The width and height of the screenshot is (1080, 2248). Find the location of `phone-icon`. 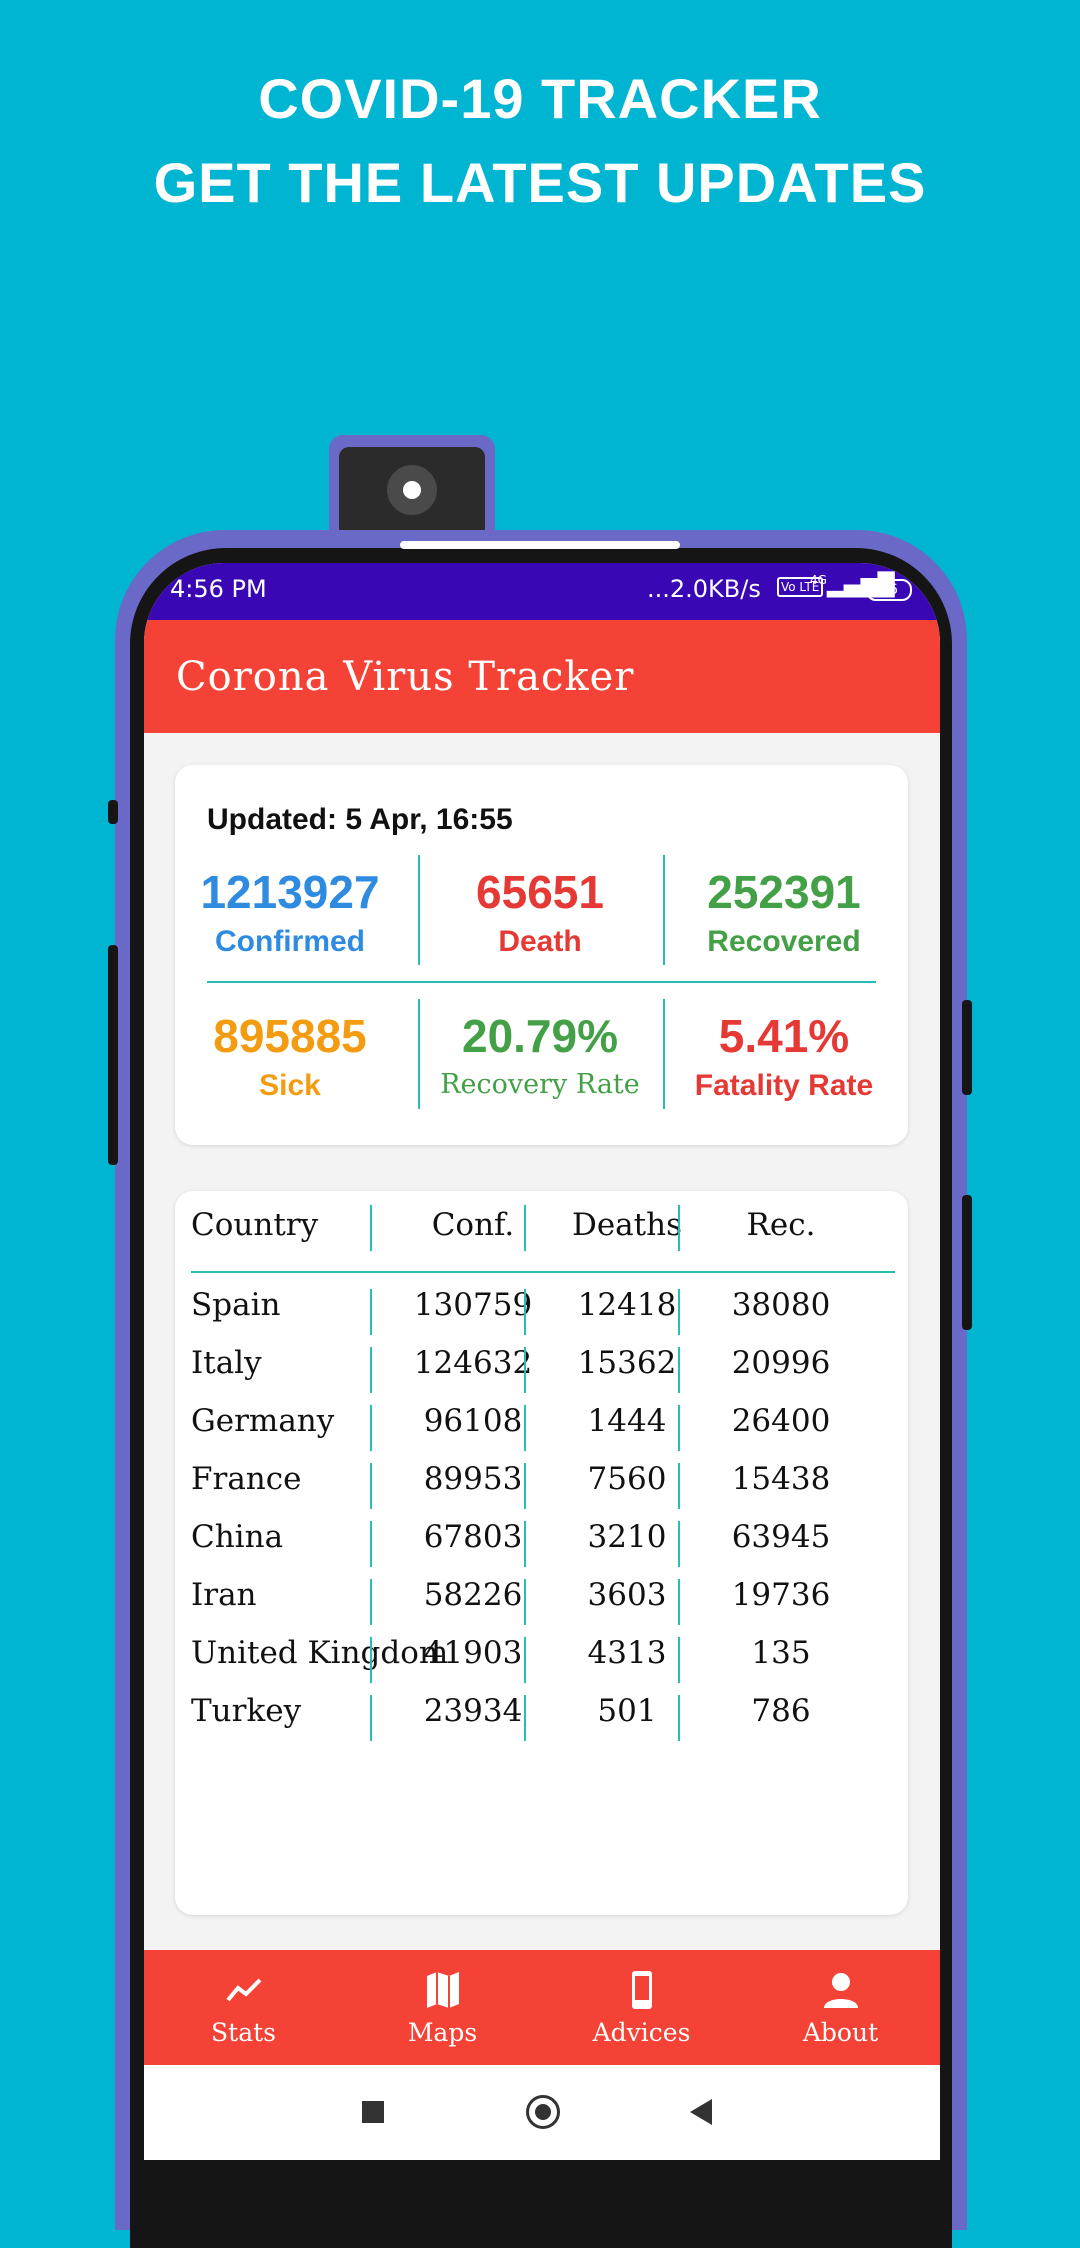

phone-icon is located at coordinates (642, 1990).